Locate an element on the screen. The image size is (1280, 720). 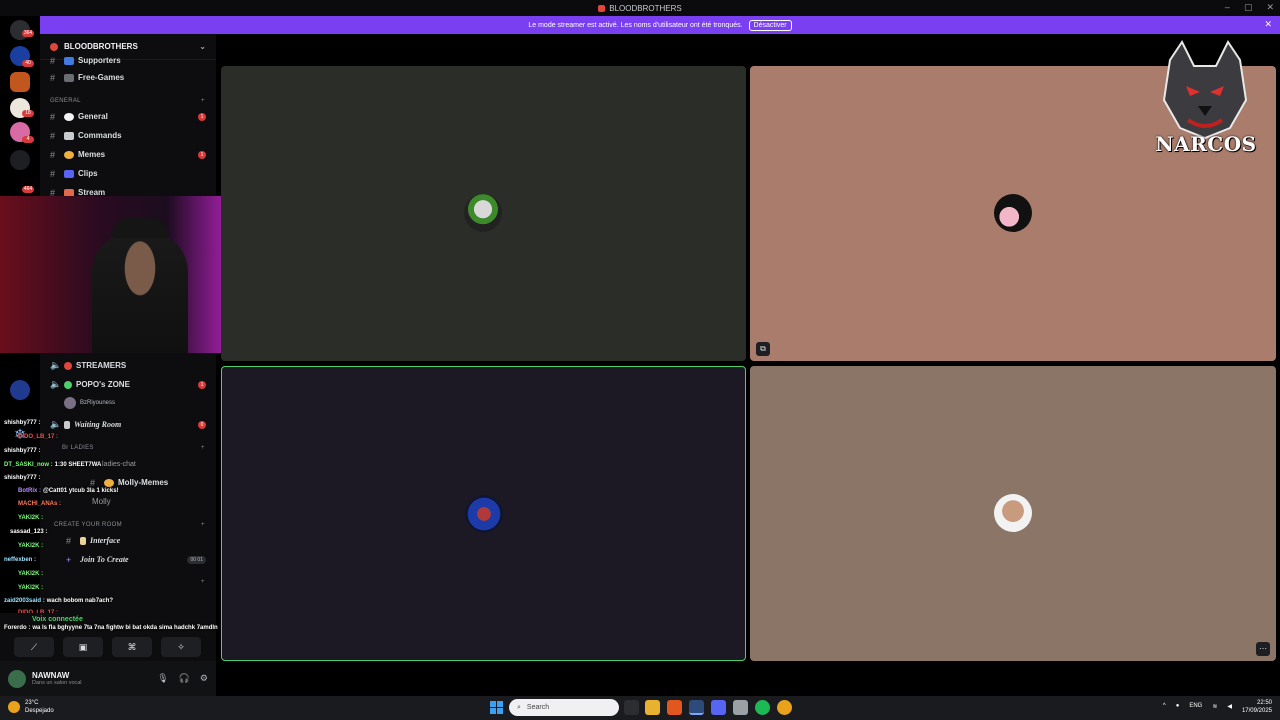
weather-widget: 23°C Despejado is located at coordinates (31, 707).